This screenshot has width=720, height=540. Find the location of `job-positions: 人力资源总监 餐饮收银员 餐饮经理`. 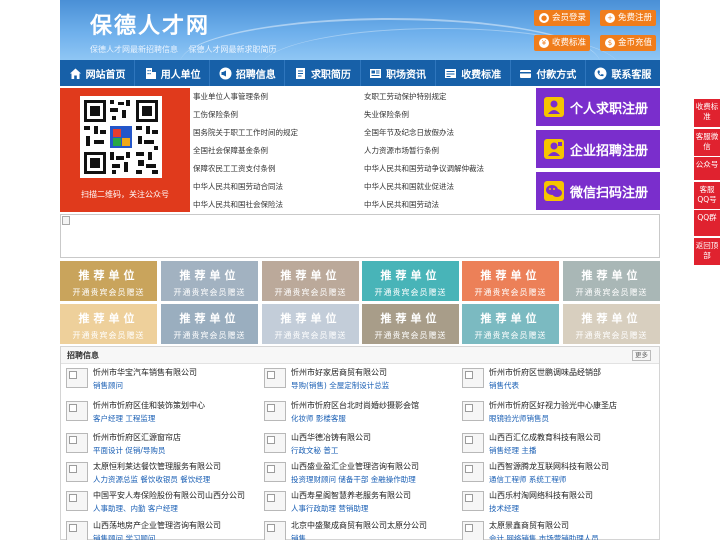

job-positions: 人力资源总监 餐饮收银员 餐饮经理 is located at coordinates (151, 479).